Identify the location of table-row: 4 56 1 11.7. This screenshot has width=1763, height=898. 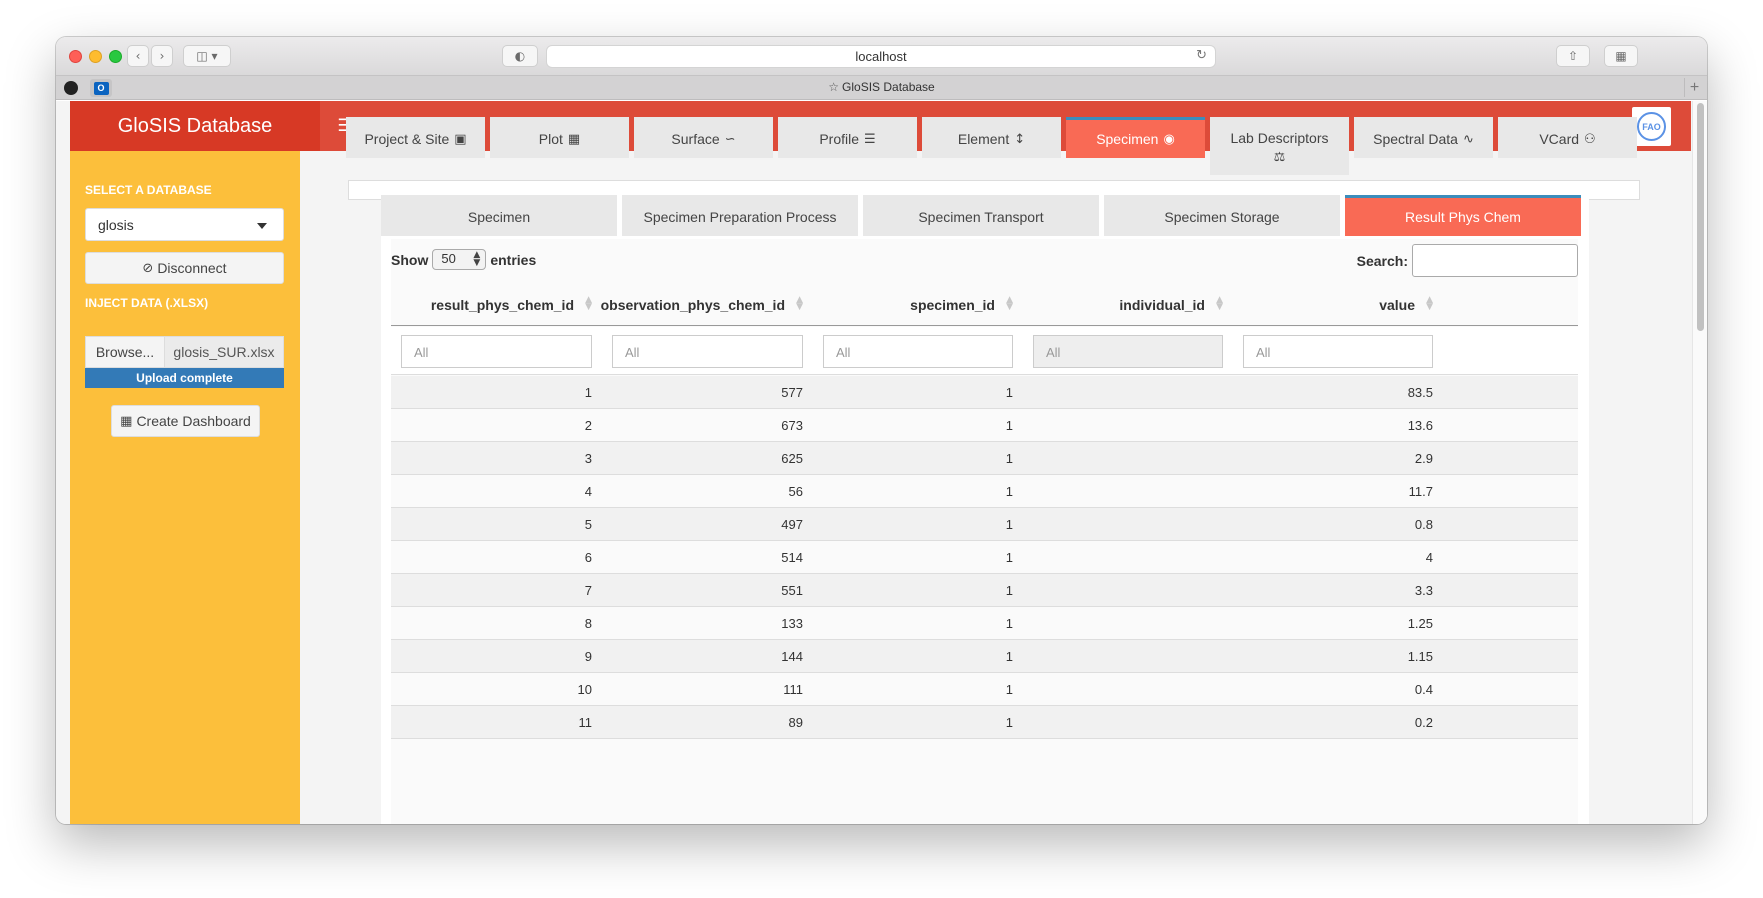
(984, 491).